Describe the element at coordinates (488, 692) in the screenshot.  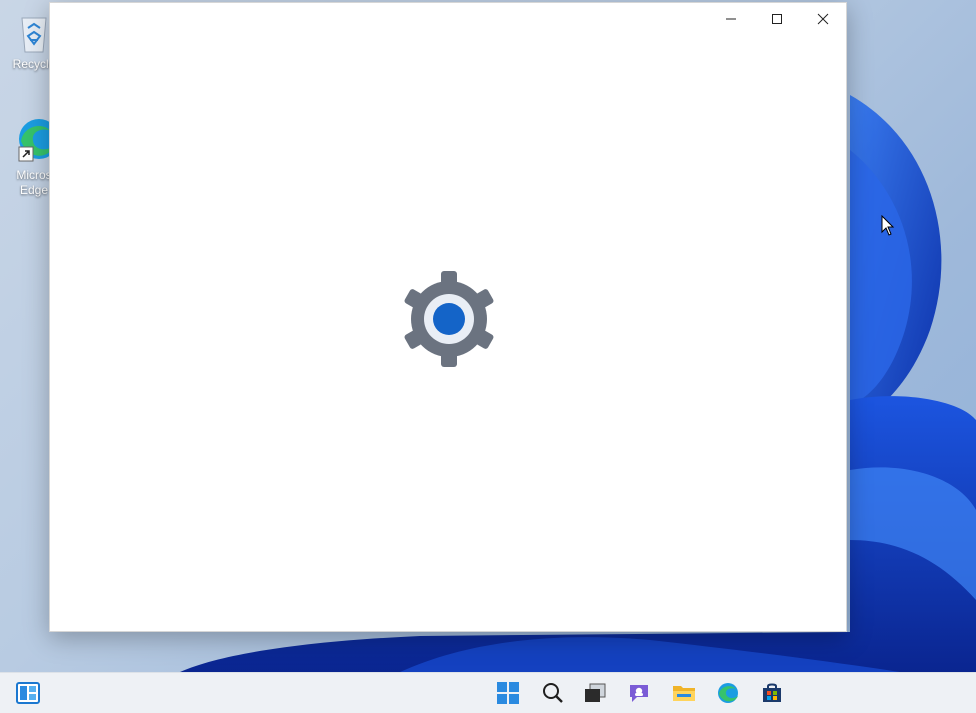
I see `taskbar` at that location.